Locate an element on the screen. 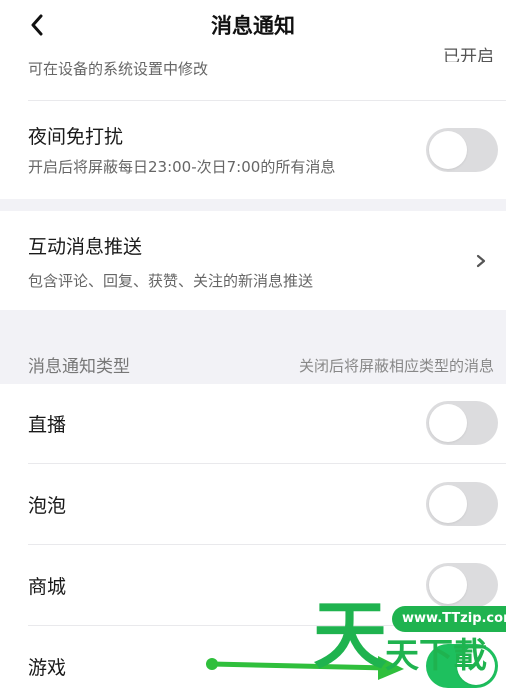 This screenshot has height=688, width=506. watermark-text: 天下載 is located at coordinates (436, 656).